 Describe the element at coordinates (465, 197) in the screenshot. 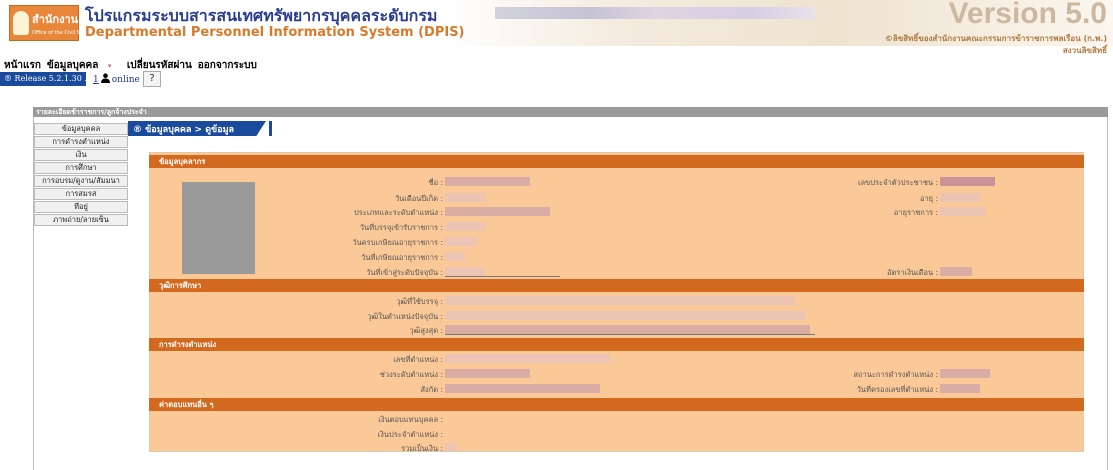

I see `value-birthdate` at that location.